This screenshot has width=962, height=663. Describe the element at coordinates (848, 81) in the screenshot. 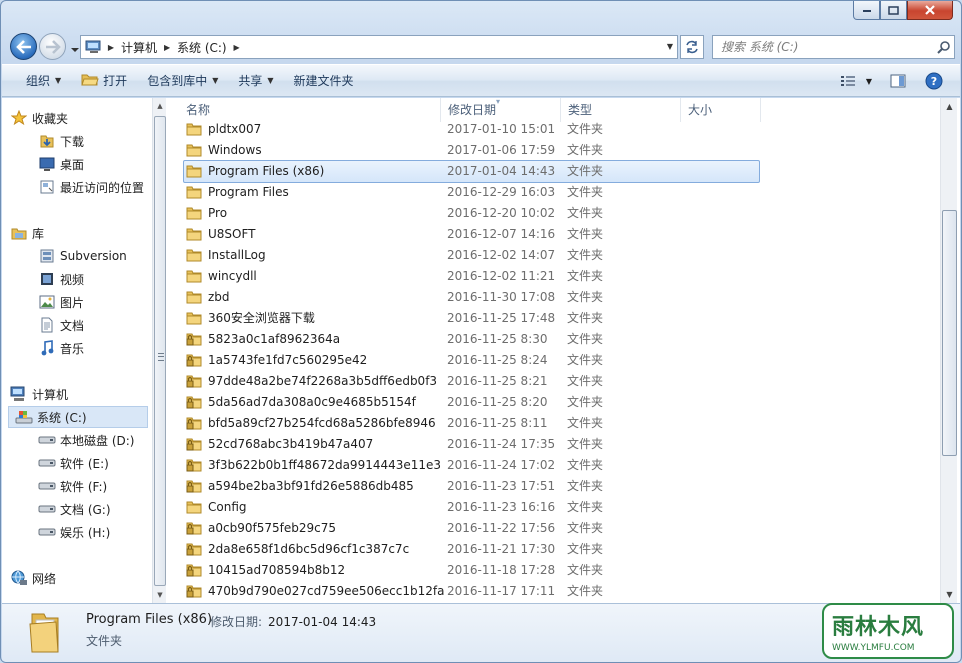

I see `change-view-button` at that location.